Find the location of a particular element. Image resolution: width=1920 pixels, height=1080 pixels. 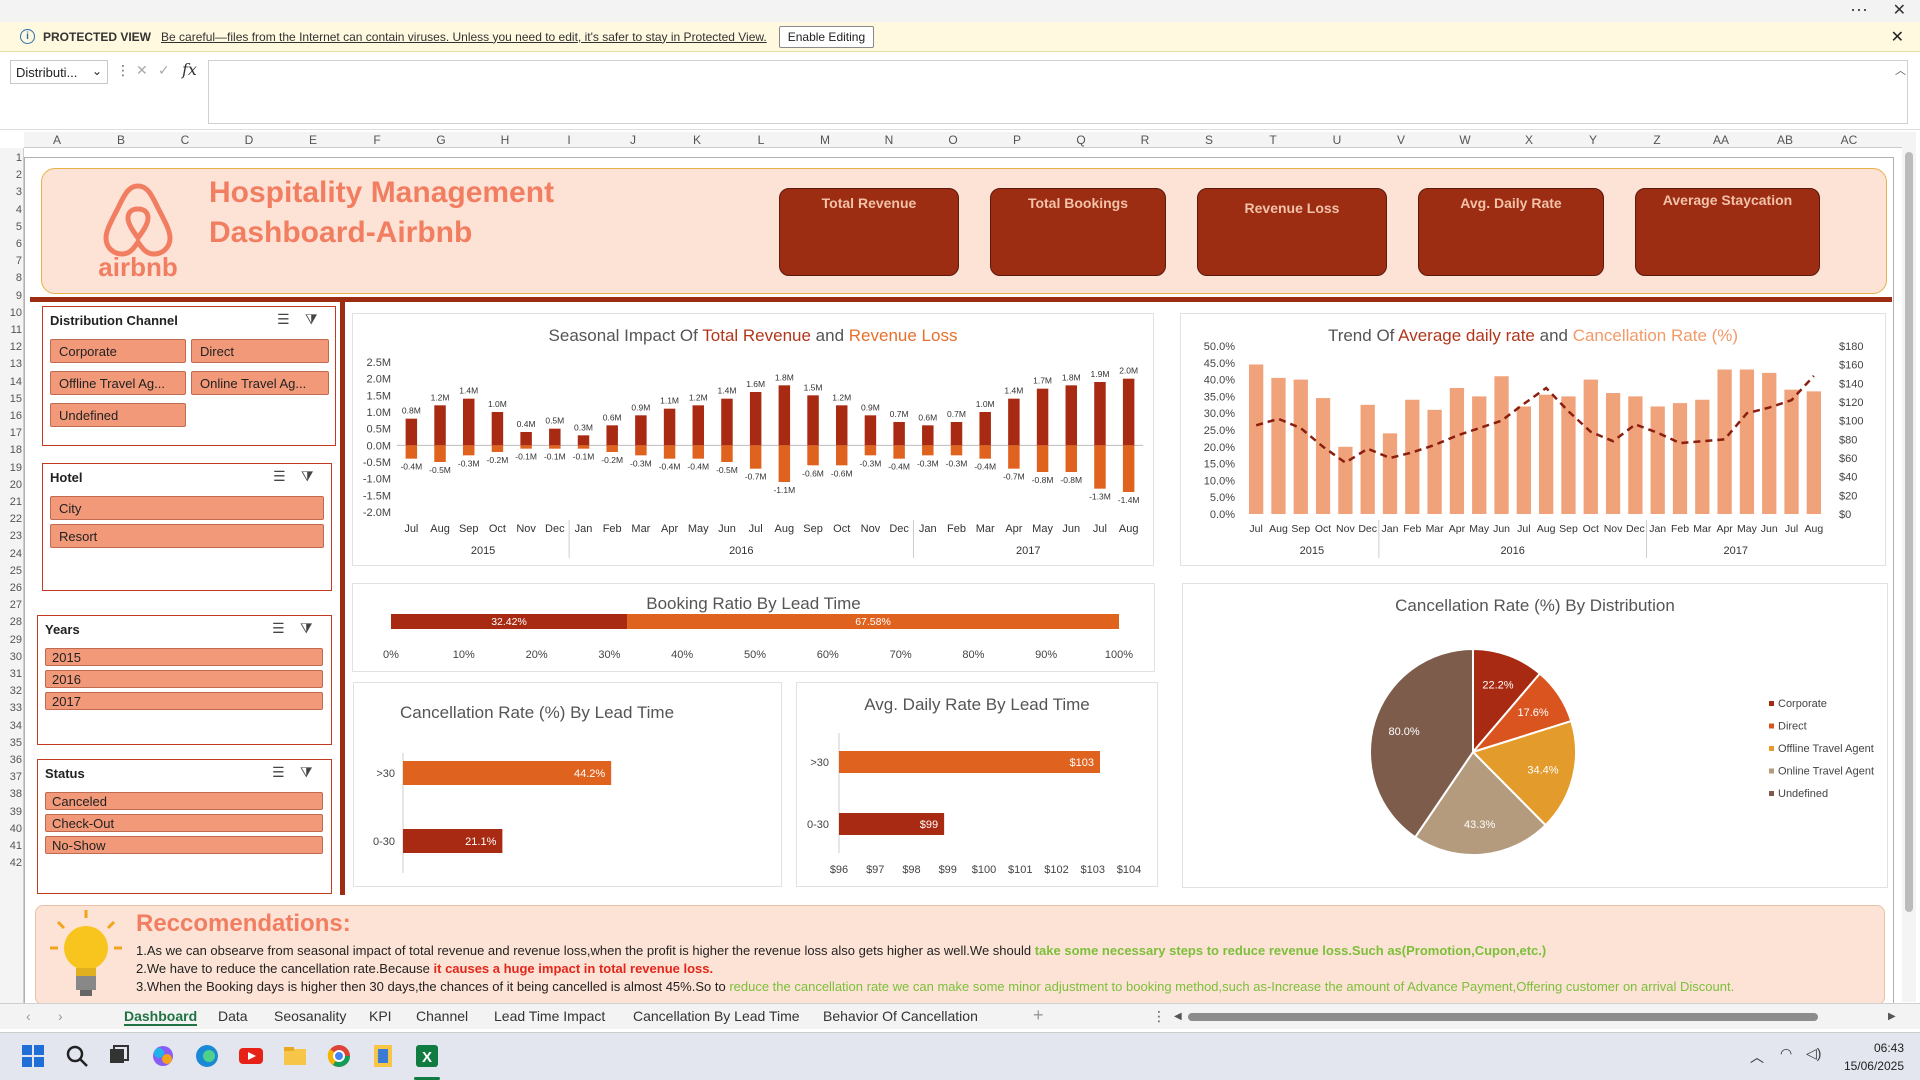

chrome-icon is located at coordinates (339, 1056).